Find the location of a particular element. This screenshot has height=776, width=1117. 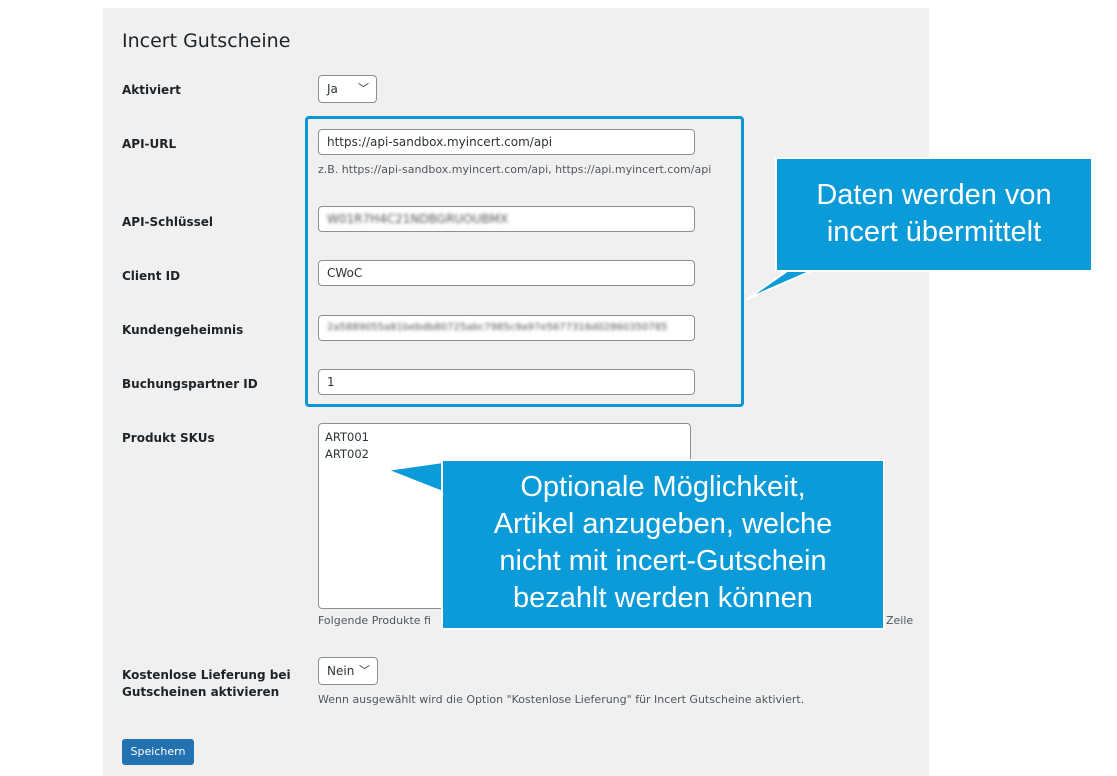

callout-bottom-line2: Artikel anzugeben, welche is located at coordinates (663, 524).